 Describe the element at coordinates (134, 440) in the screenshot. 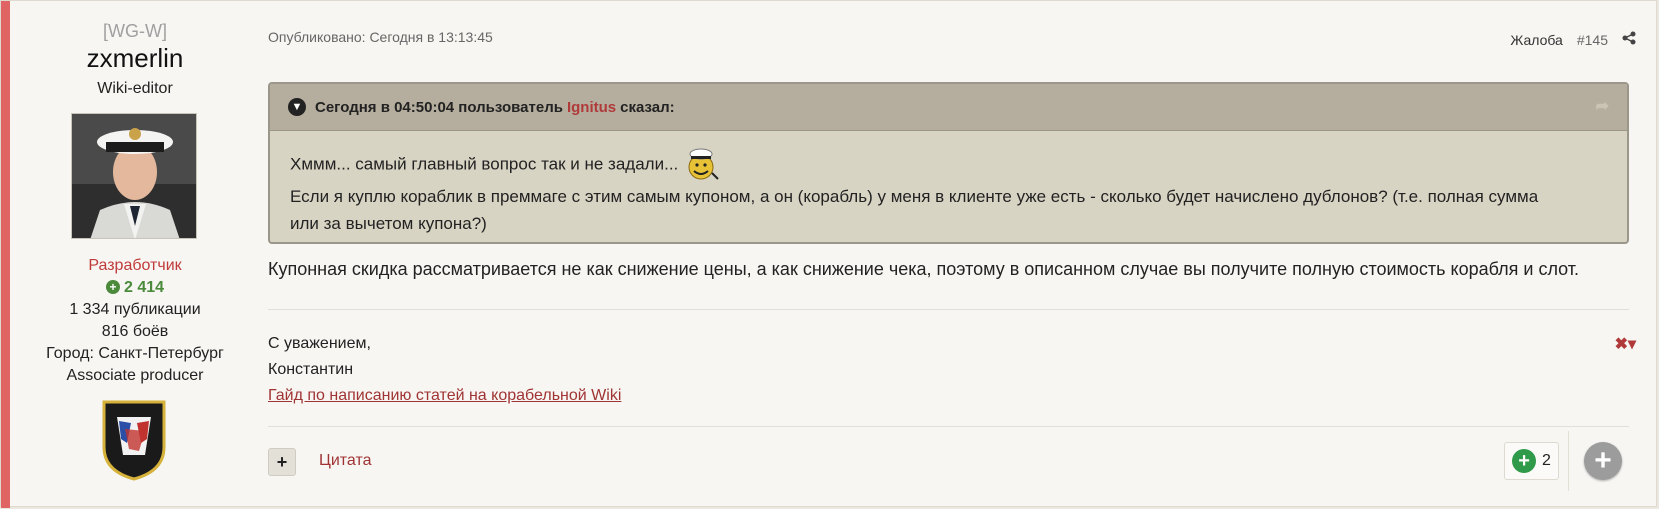

I see `clan-emblem` at that location.